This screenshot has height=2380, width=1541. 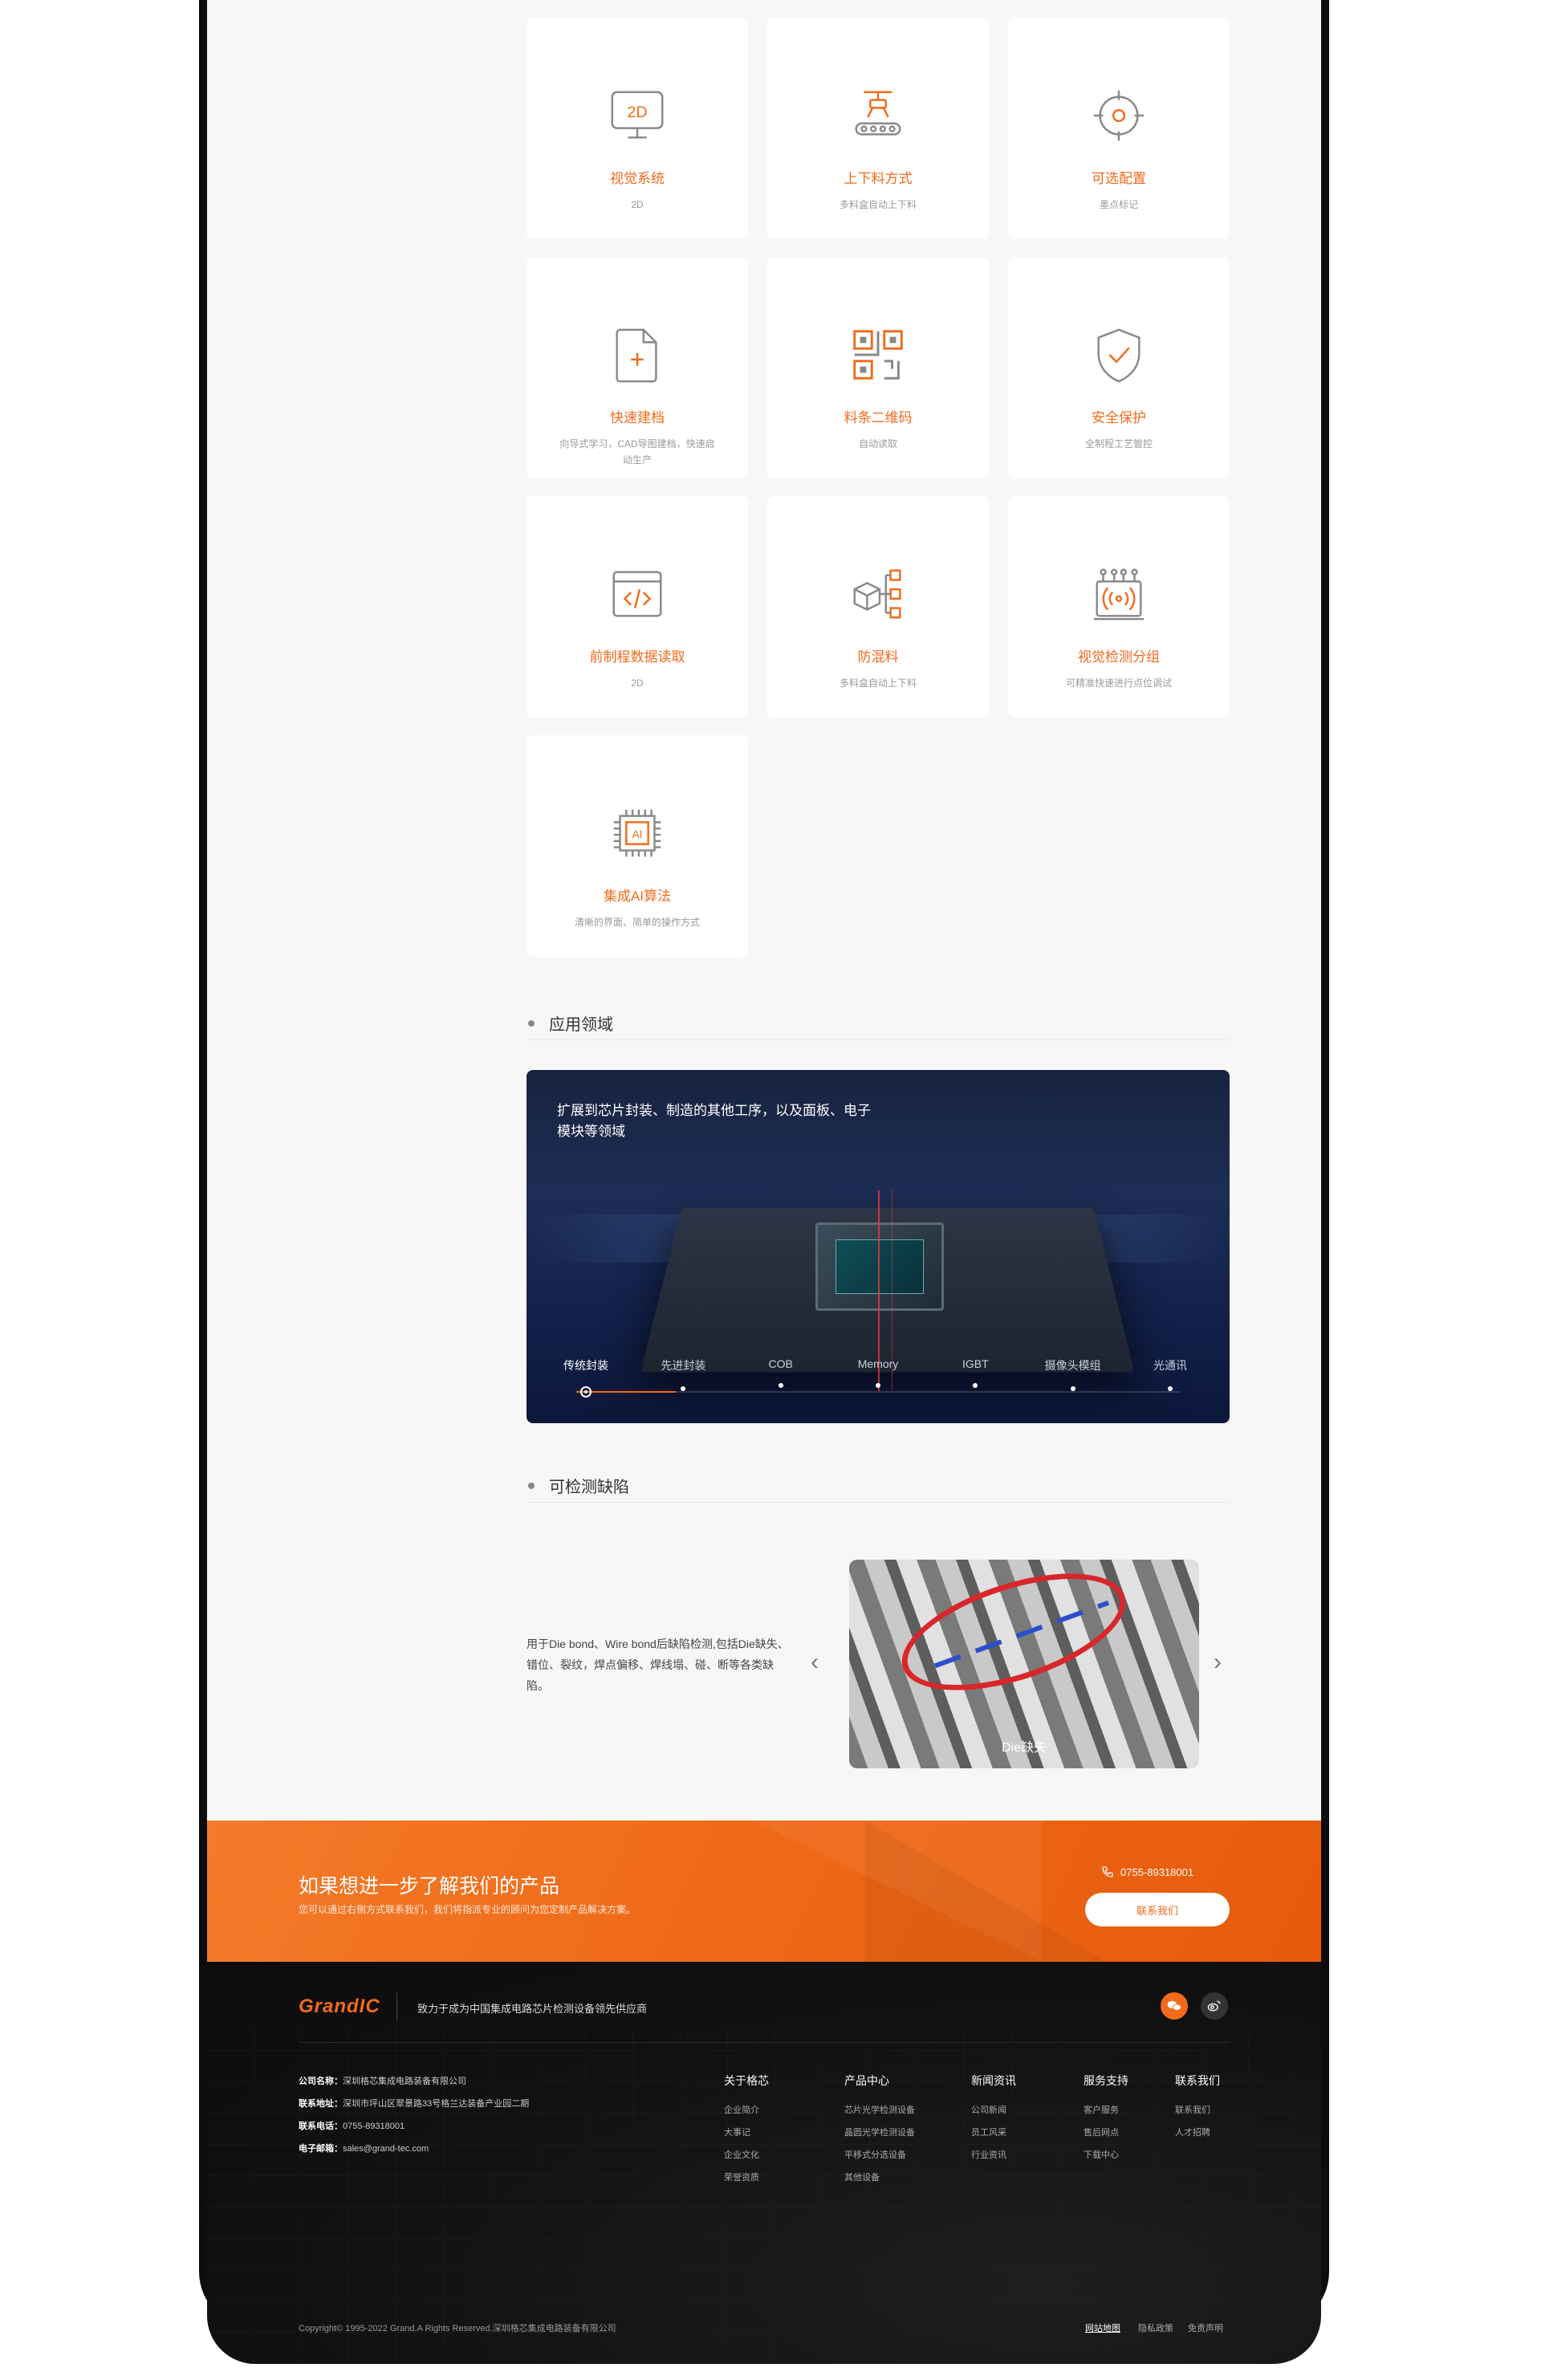 I want to click on feature-subtitle: 2D, so click(x=637, y=683).